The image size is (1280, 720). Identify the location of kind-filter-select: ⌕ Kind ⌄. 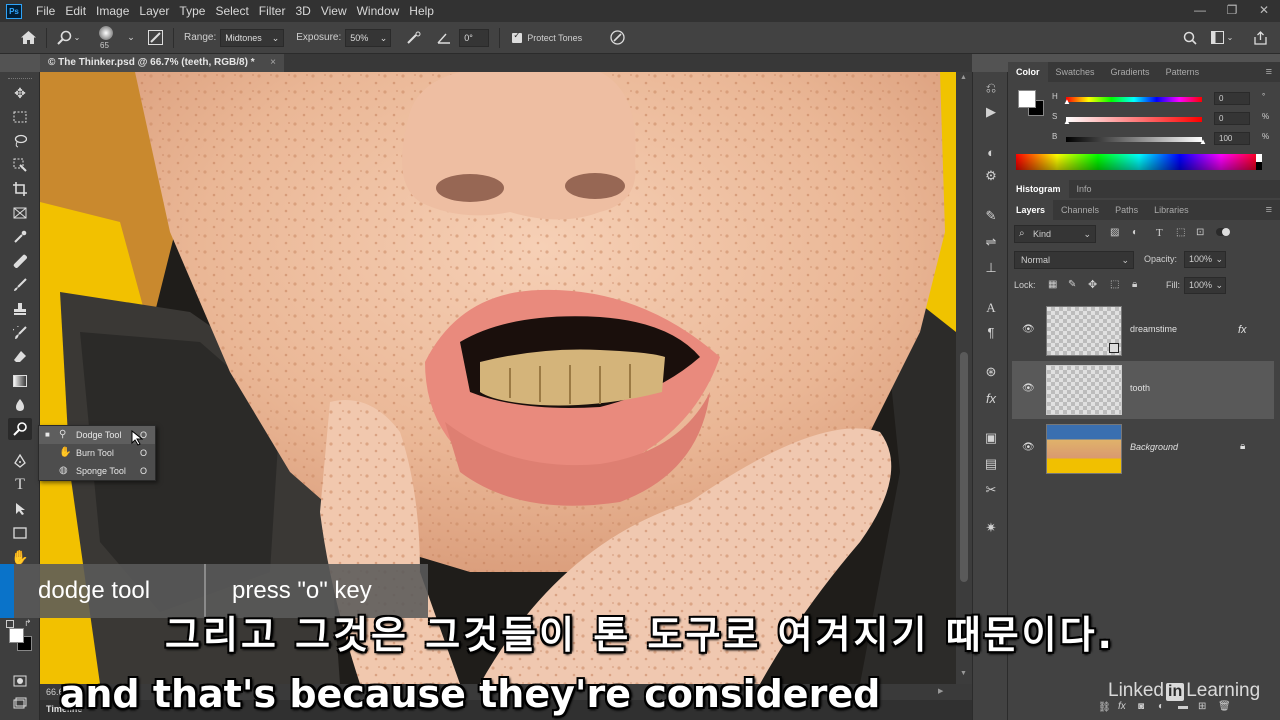
(1055, 234).